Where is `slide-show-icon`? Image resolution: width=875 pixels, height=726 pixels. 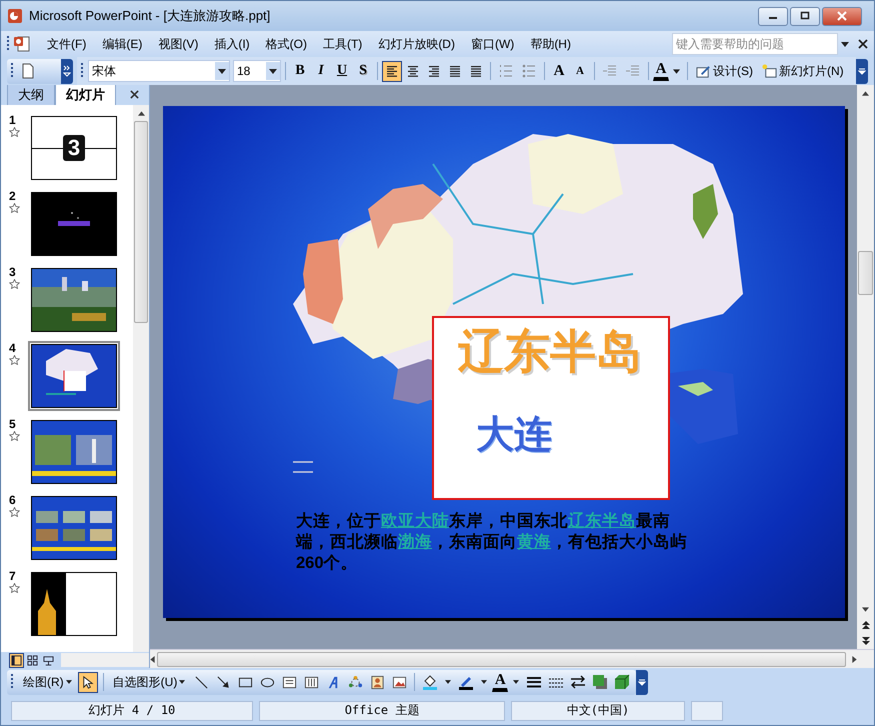 slide-show-icon is located at coordinates (48, 660).